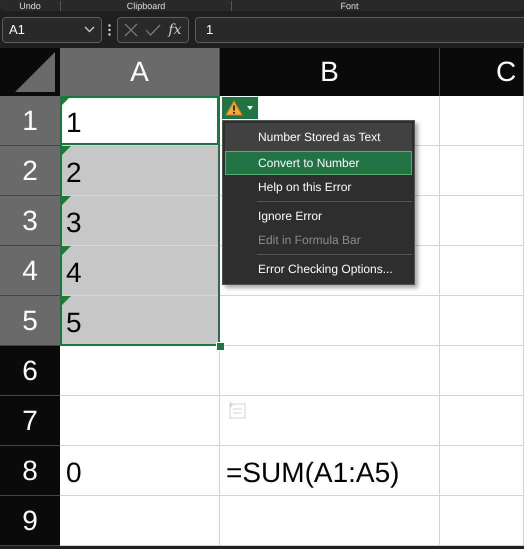 The height and width of the screenshot is (549, 524). I want to click on column-header: A, so click(140, 72).